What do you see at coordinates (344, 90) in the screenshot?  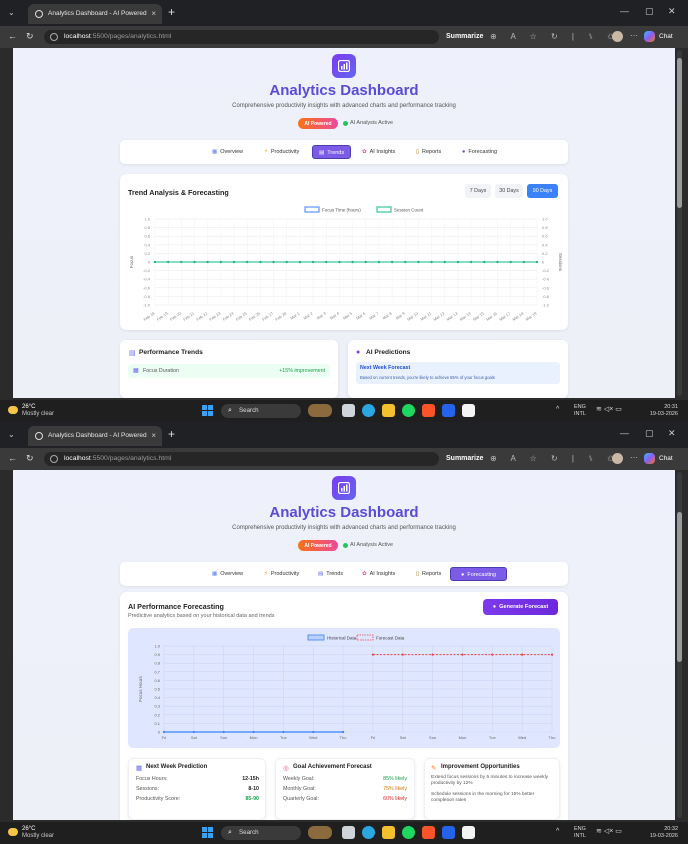 I see `page-title: Analytics Dashboard` at bounding box center [344, 90].